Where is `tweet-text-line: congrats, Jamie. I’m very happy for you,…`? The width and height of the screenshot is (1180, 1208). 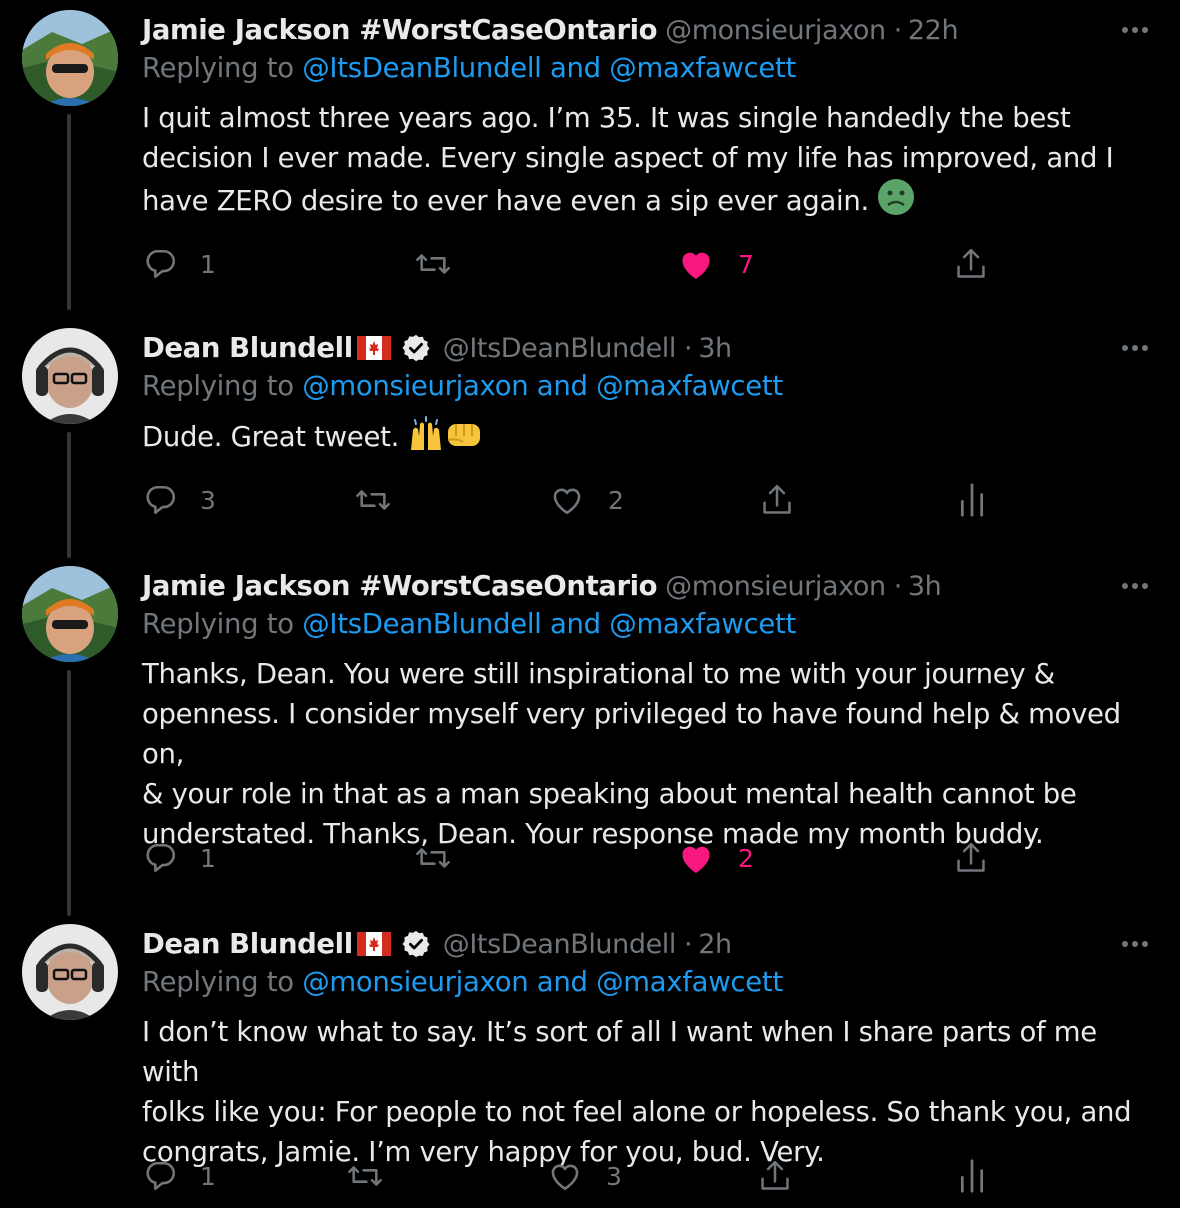 tweet-text-line: congrats, Jamie. I’m very happy for you,… is located at coordinates (483, 1152).